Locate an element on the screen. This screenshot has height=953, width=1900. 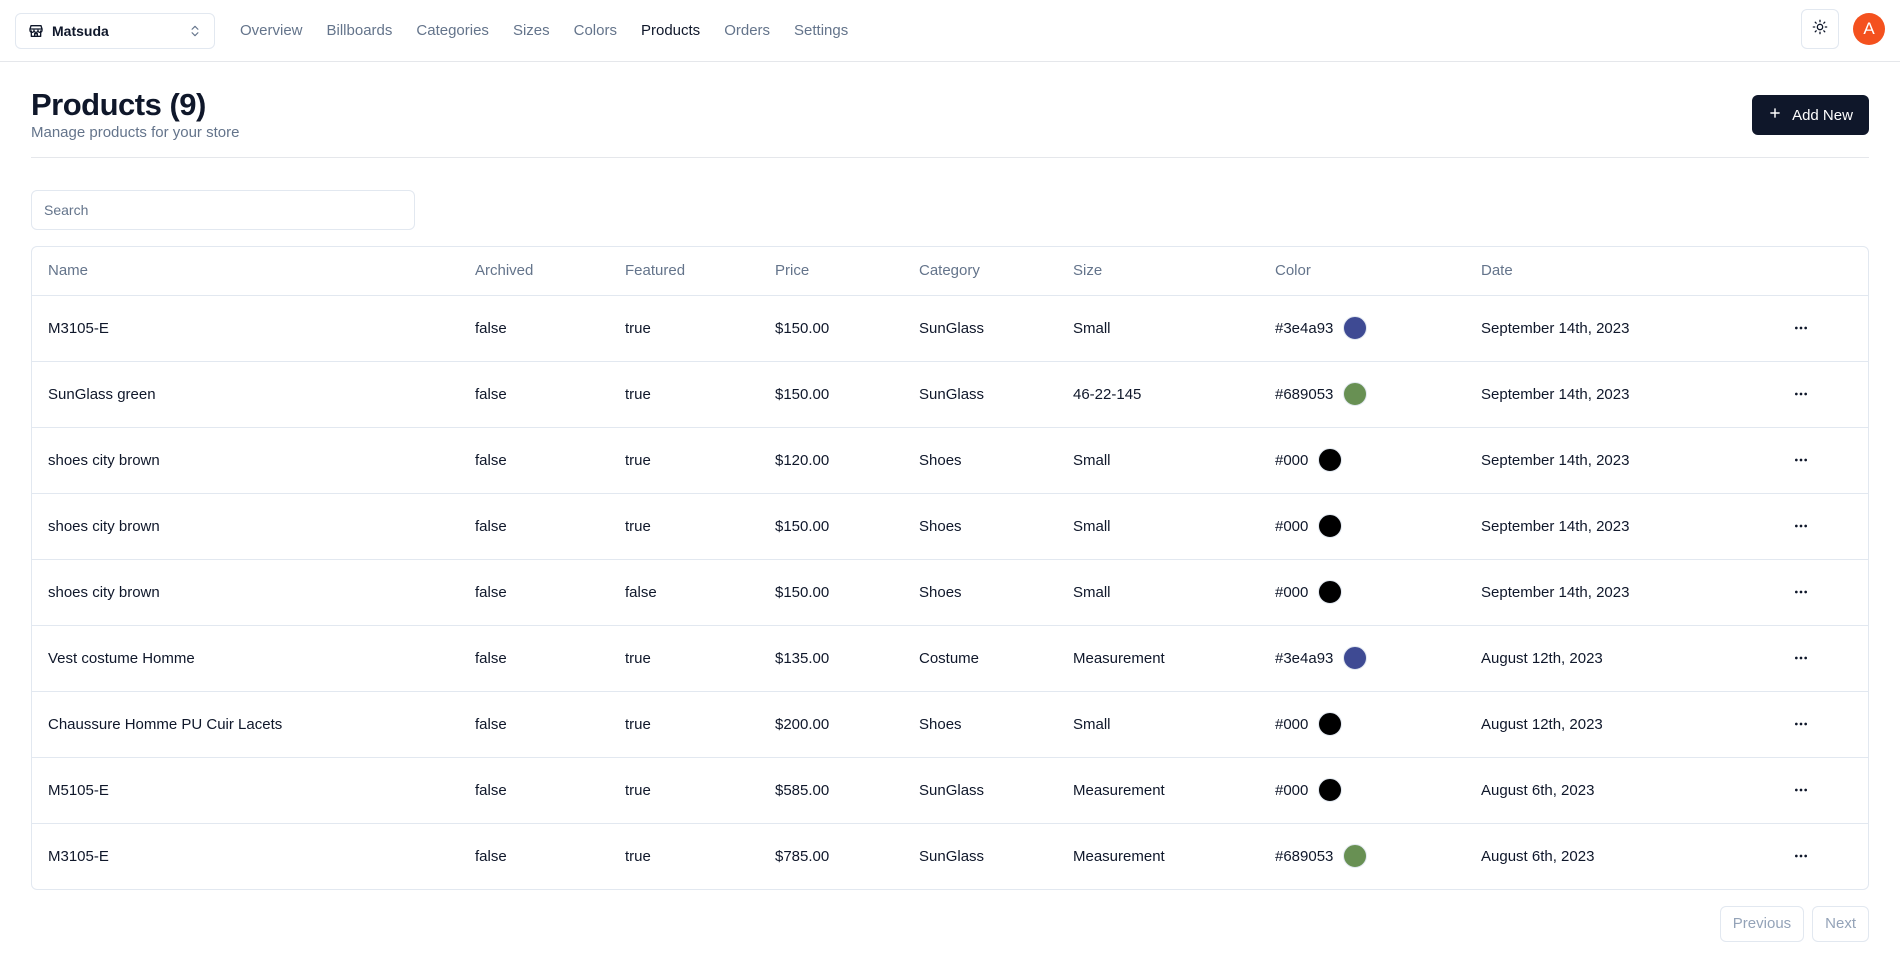
cell-price: $135.00 is located at coordinates (831, 658).